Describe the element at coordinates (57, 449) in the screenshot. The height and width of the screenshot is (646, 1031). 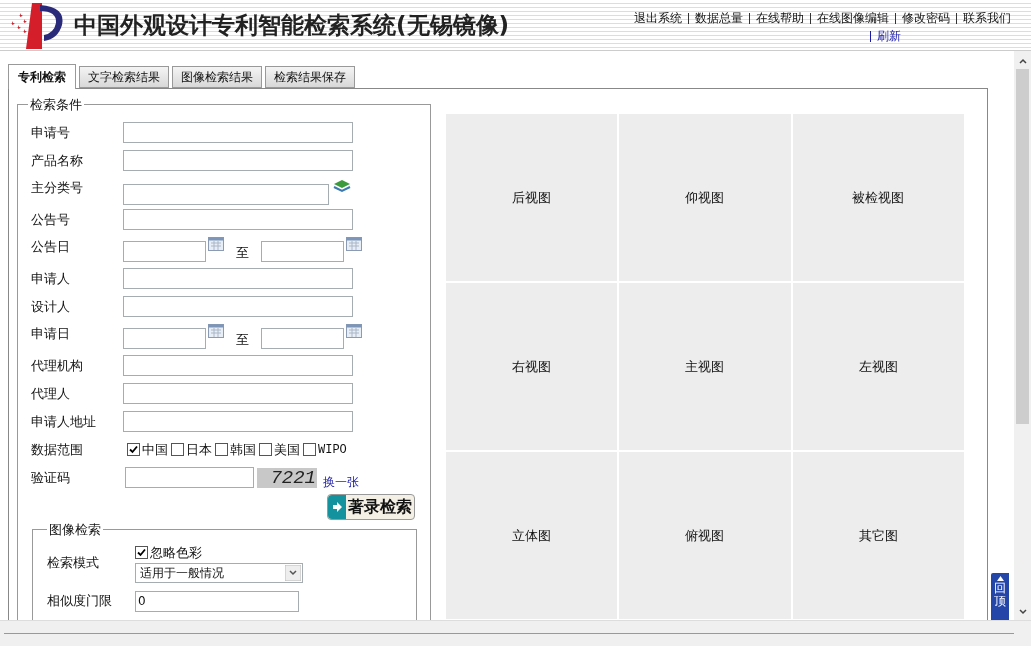
I see `field-label: 数据范围` at that location.